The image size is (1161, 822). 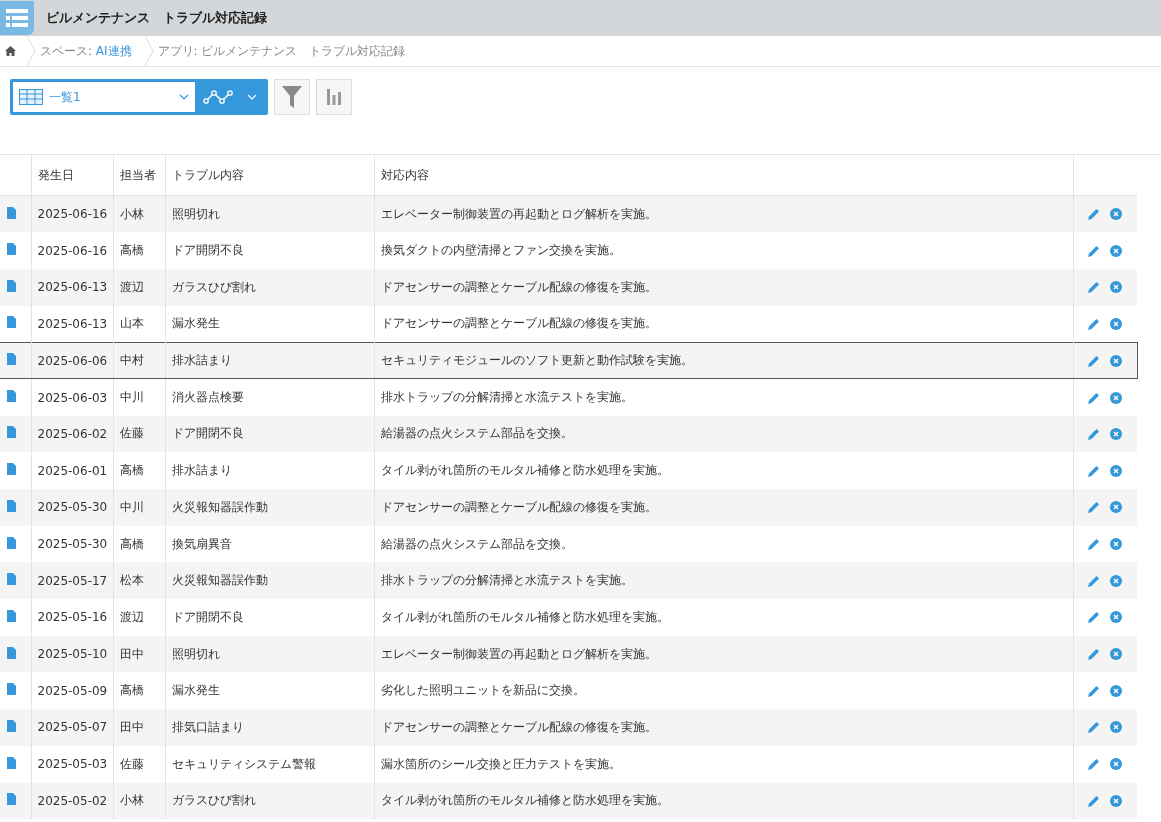 What do you see at coordinates (500, 763) in the screenshot?
I see `table-cell: 漏水箇所のシール交換と圧力テストを実施。` at bounding box center [500, 763].